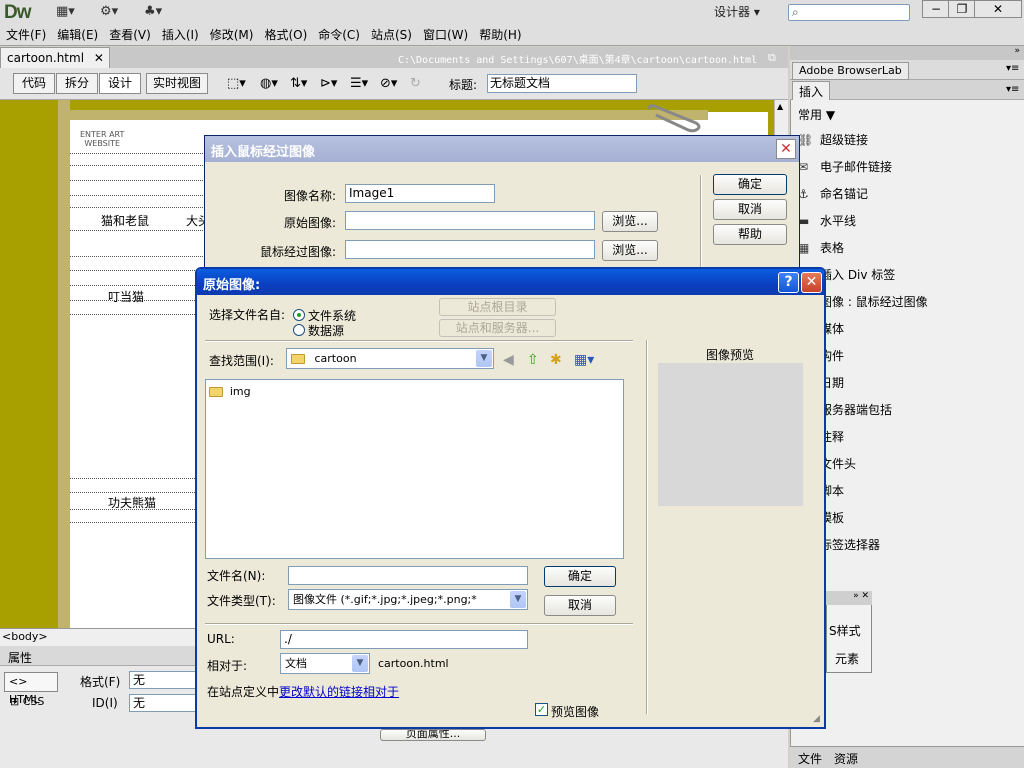 The height and width of the screenshot is (768, 1024). What do you see at coordinates (420, 193) in the screenshot?
I see `image-name-input: Image1` at bounding box center [420, 193].